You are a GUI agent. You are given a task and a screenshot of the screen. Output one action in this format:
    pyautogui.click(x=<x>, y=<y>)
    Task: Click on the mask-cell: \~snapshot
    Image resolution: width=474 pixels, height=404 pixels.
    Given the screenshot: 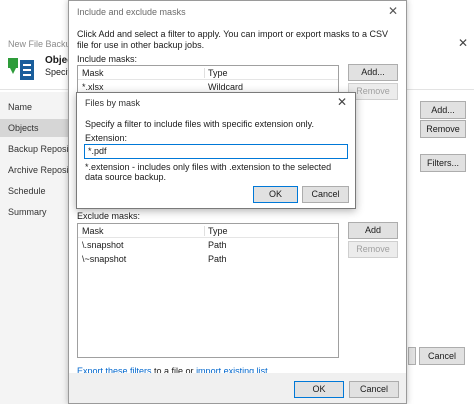 What is the action you would take?
    pyautogui.click(x=104, y=259)
    